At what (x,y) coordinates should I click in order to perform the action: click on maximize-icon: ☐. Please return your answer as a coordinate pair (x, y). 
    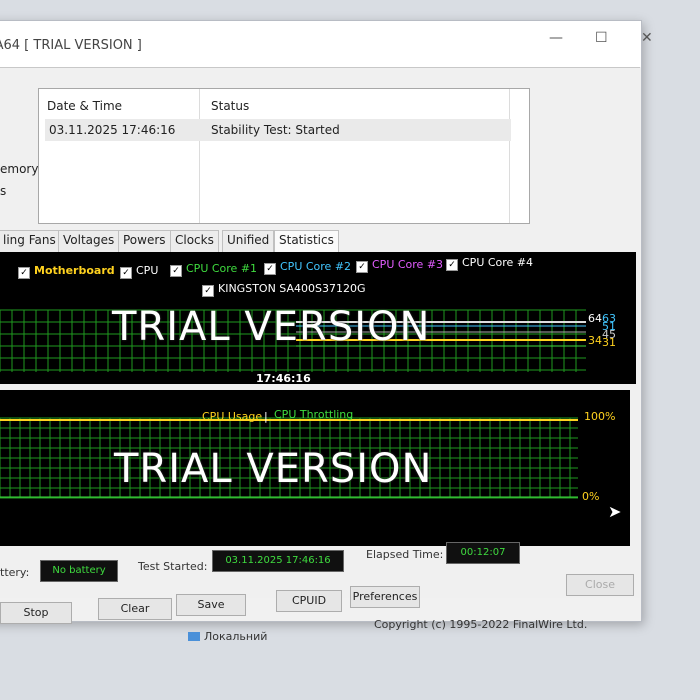
    Looking at the image, I should click on (601, 38).